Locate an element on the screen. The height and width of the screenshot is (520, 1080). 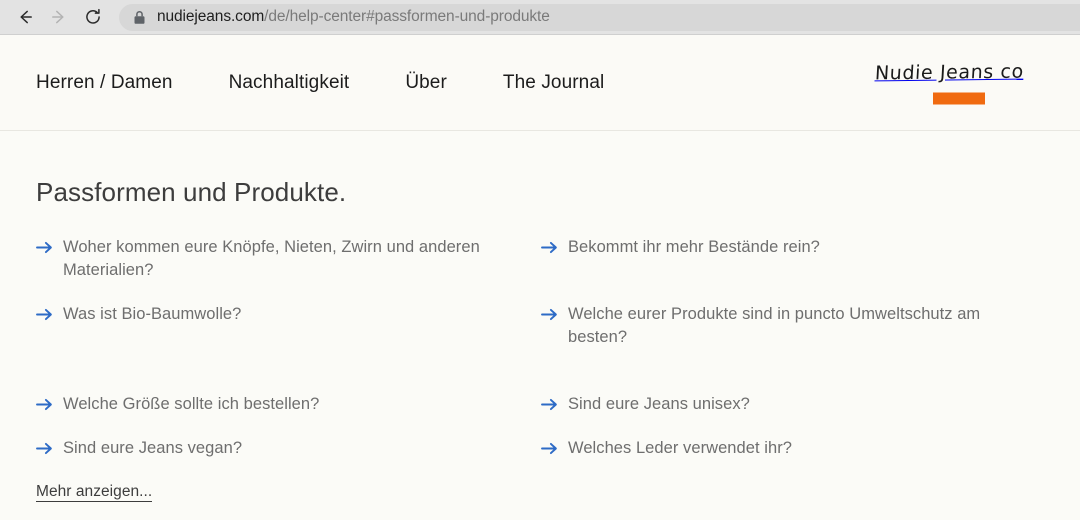
browser-back-button is located at coordinates (25, 17).